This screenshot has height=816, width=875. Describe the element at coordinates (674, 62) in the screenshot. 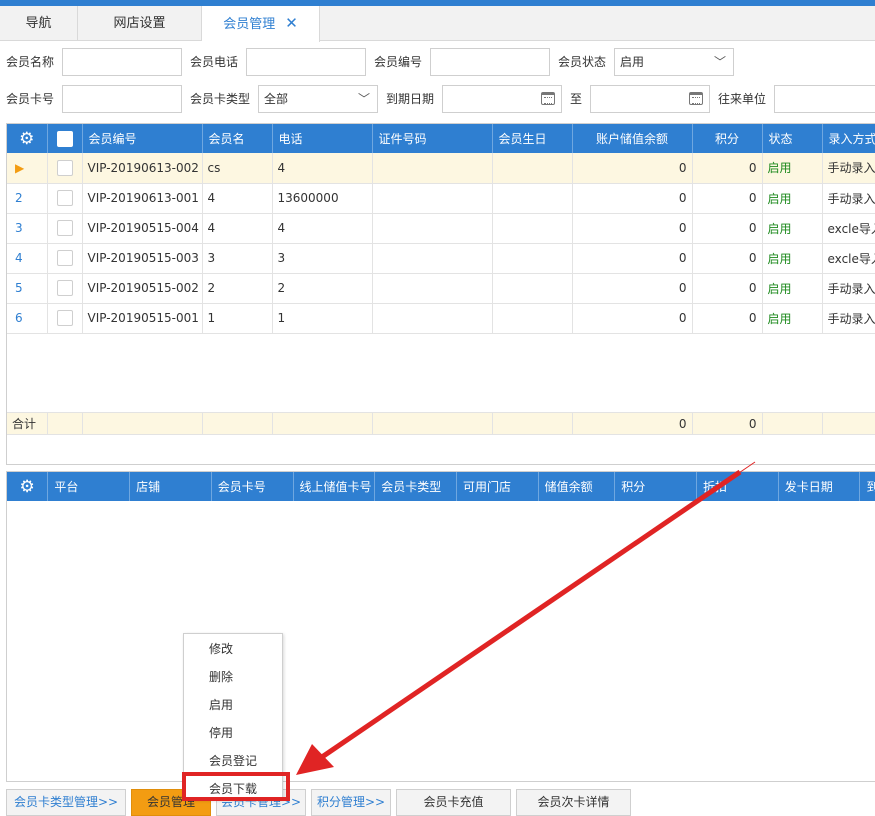

I see `member-status-select: 启用 ﹀` at that location.